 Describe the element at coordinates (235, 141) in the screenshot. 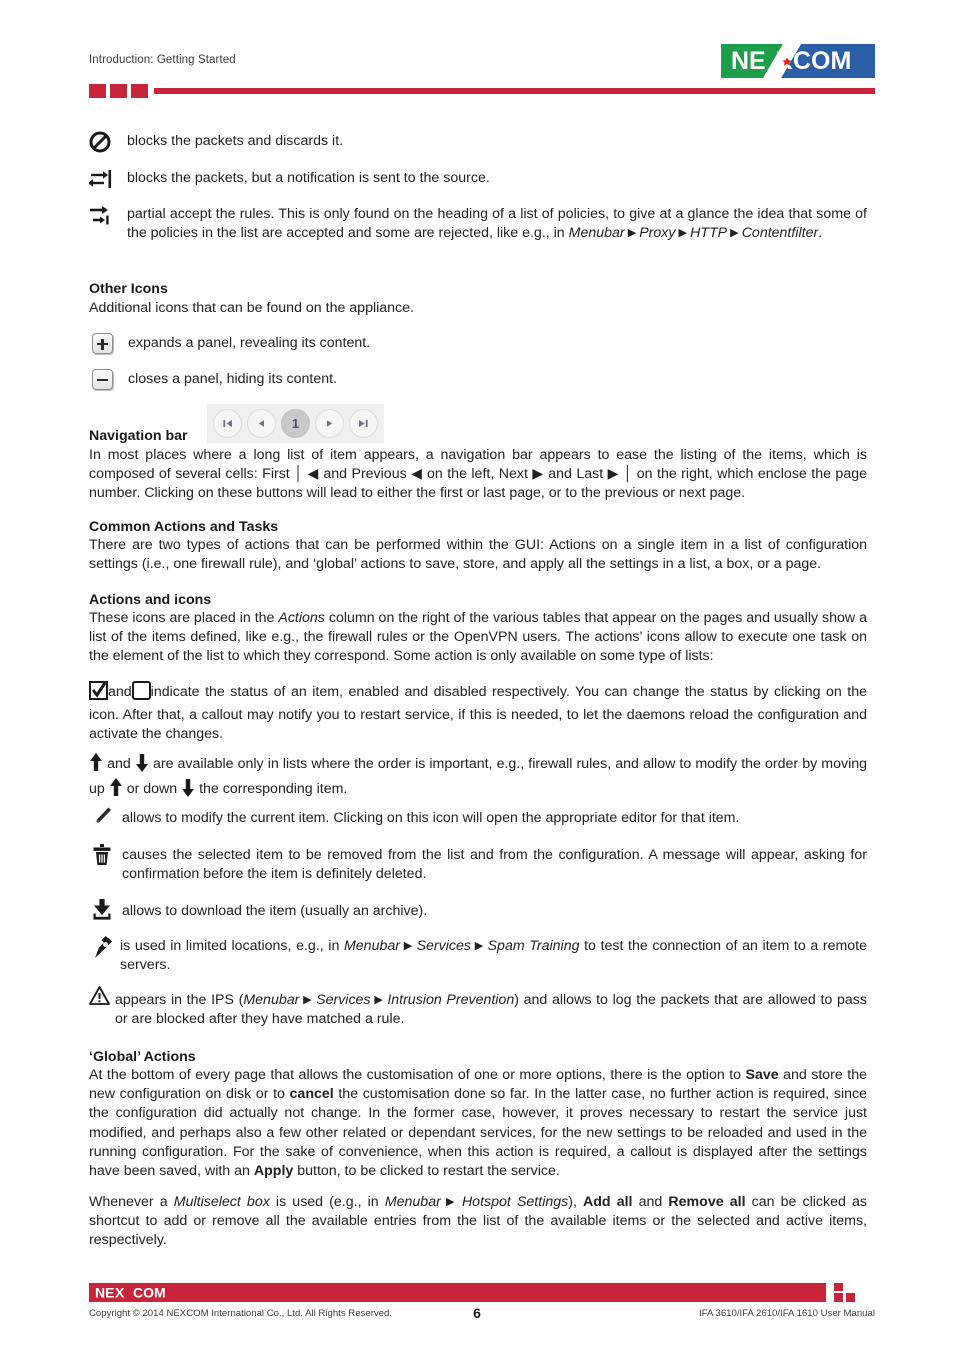

I see `intro-icon-text-0: blocks the packets and discards it.` at that location.